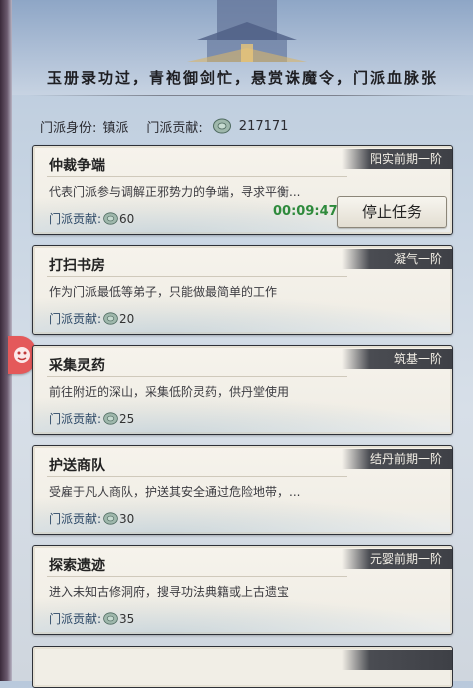 The height and width of the screenshot is (688, 473). What do you see at coordinates (77, 466) in the screenshot?
I see `task-title: 护送商队` at bounding box center [77, 466].